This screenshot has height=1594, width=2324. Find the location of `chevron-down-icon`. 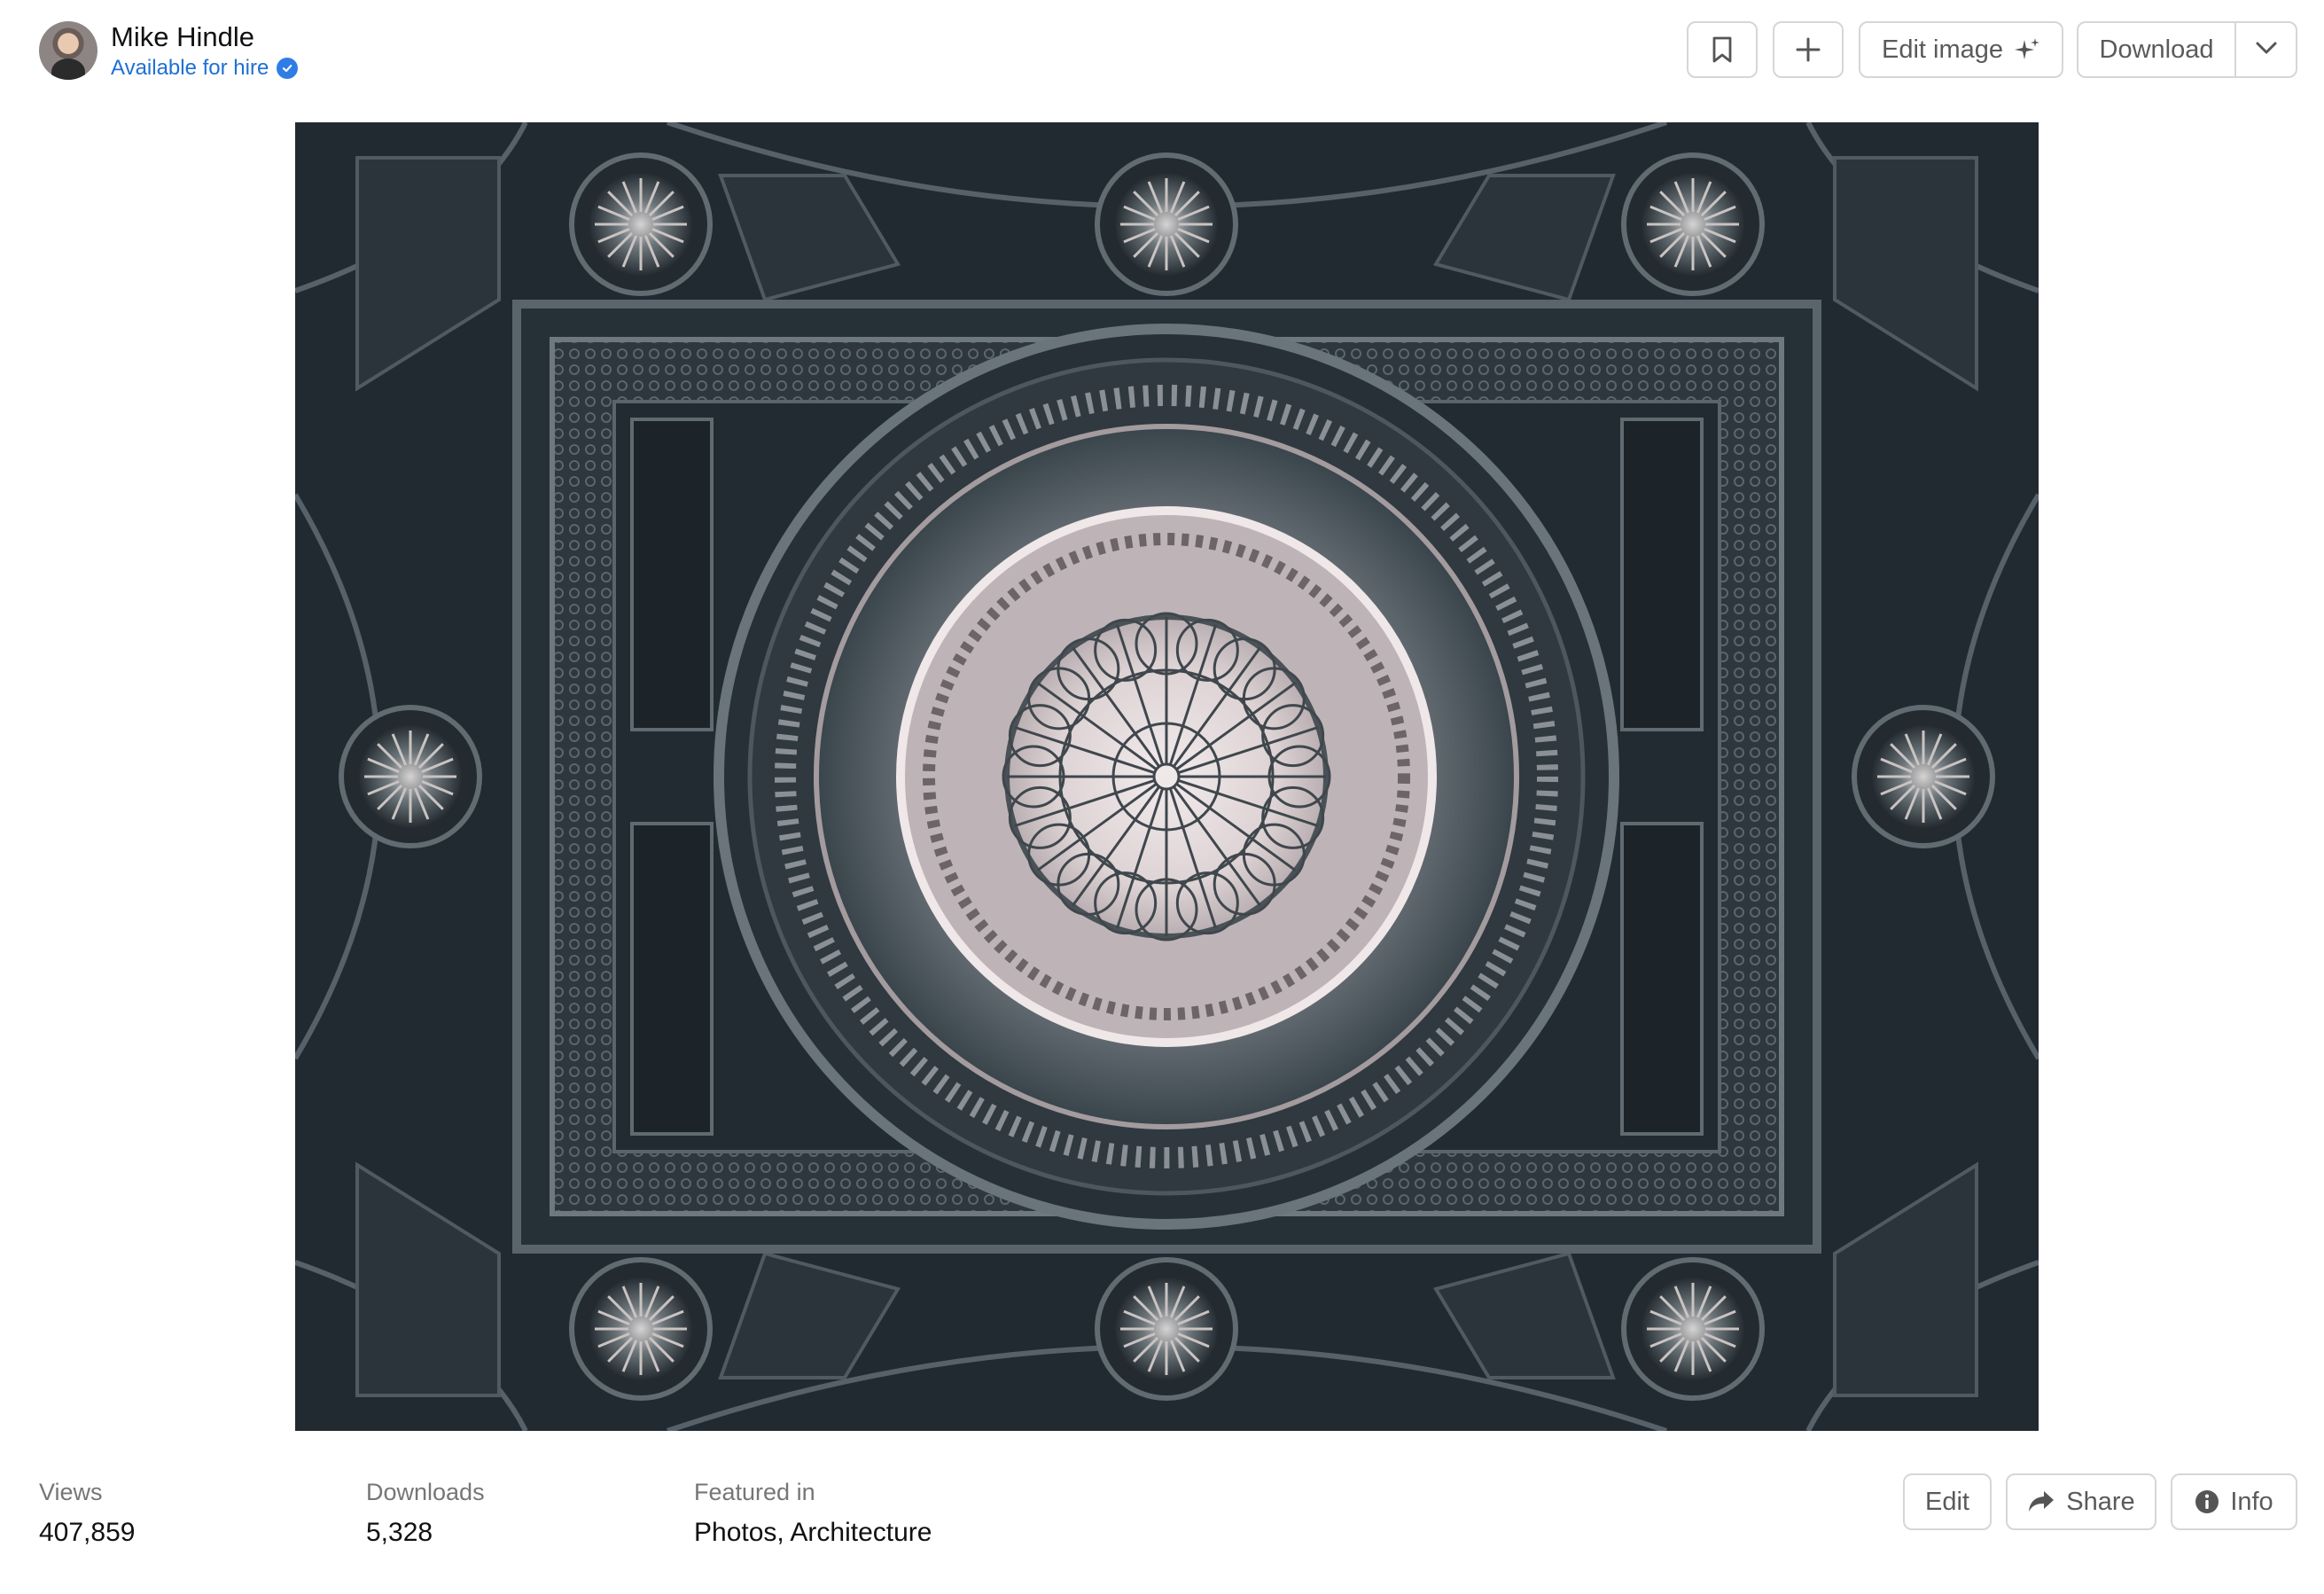

chevron-down-icon is located at coordinates (2267, 50).